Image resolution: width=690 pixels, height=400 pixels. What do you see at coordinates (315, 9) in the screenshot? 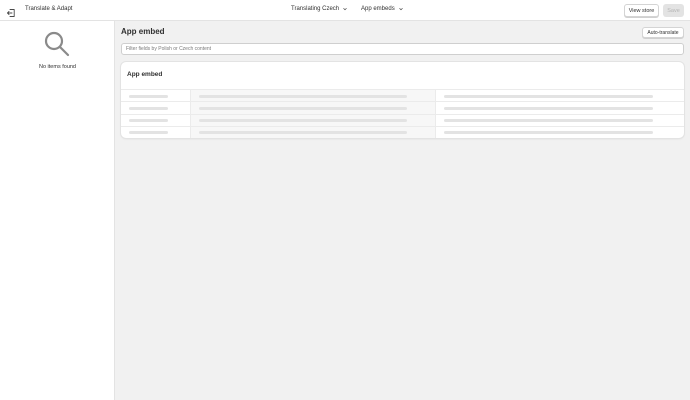
I see `language-selector-label: Translating Czech` at bounding box center [315, 9].